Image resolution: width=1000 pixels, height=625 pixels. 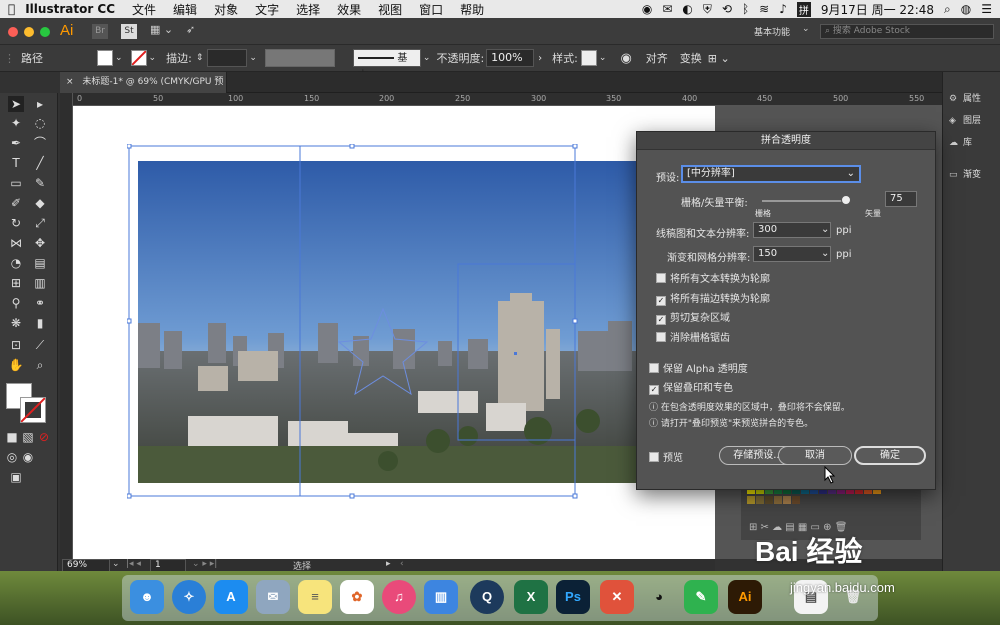 What do you see at coordinates (687, 9) in the screenshot?
I see `qq-status-icon: ◐` at bounding box center [687, 9].